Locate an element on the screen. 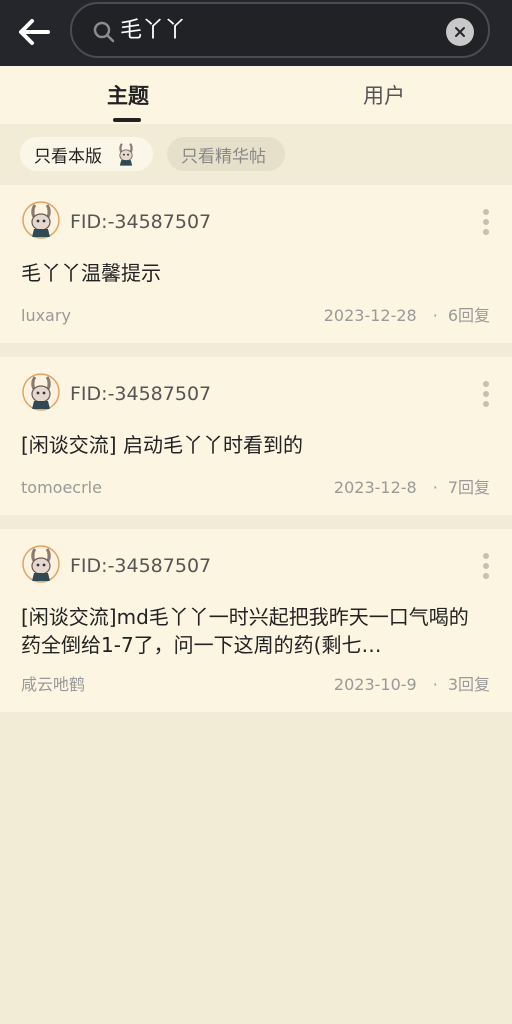 This screenshot has height=1024, width=512. close-icon is located at coordinates (460, 32).